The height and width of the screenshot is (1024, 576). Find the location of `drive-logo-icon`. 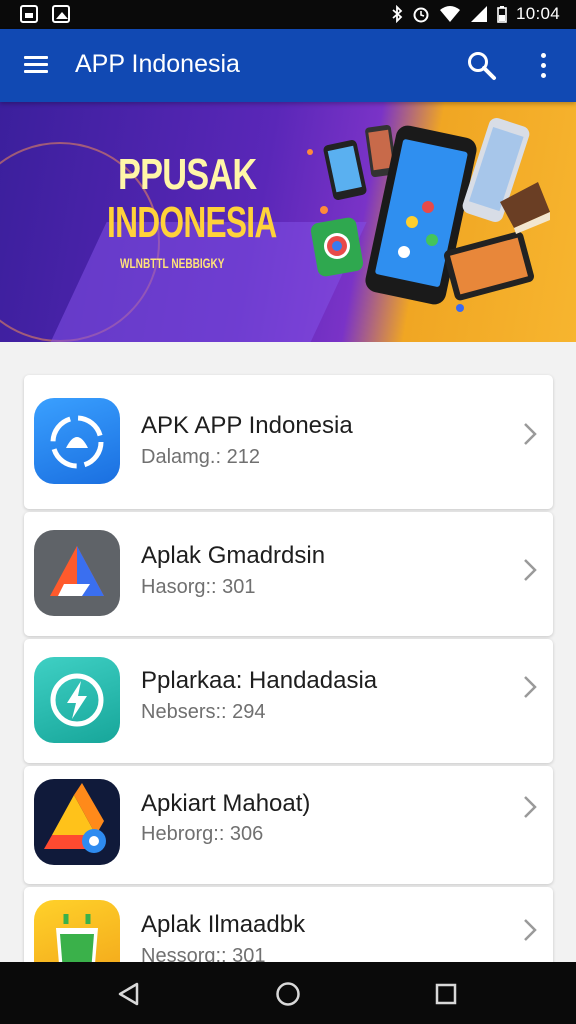

drive-logo-icon is located at coordinates (77, 822).